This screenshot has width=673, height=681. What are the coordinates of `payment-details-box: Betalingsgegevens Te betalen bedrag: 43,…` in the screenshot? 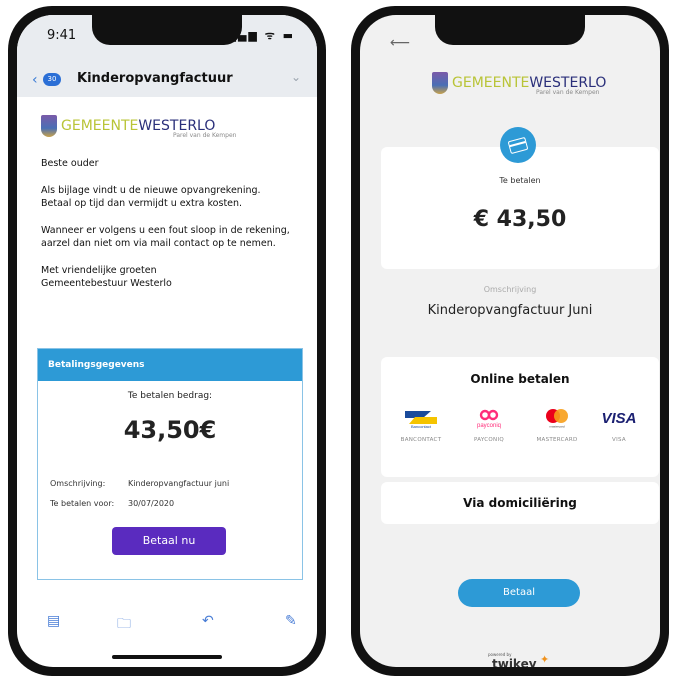 It's located at (170, 464).